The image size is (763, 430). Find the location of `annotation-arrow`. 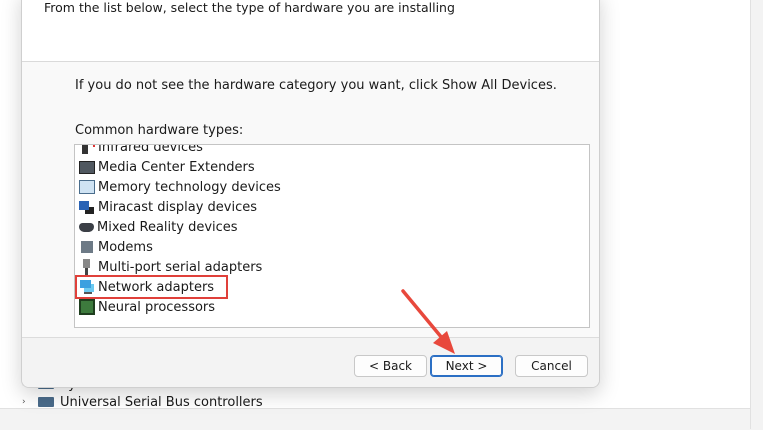

annotation-arrow is located at coordinates (428, 321).